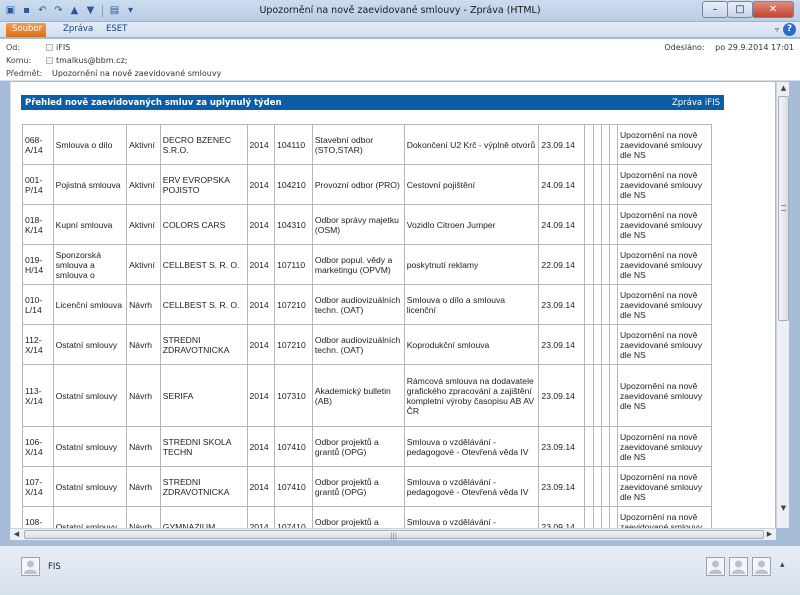  What do you see at coordinates (783, 88) in the screenshot?
I see `scroll-up-icon: ▲` at bounding box center [783, 88].